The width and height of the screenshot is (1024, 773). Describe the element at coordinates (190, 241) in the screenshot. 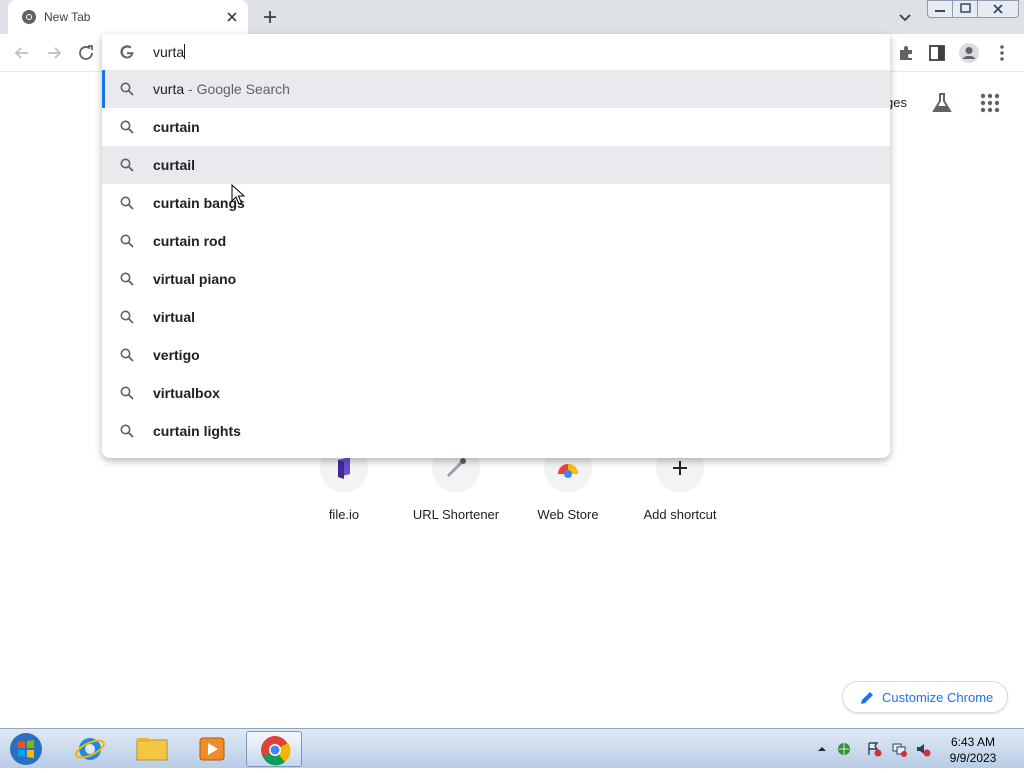

I see `suggestion-text: curtain rod` at that location.